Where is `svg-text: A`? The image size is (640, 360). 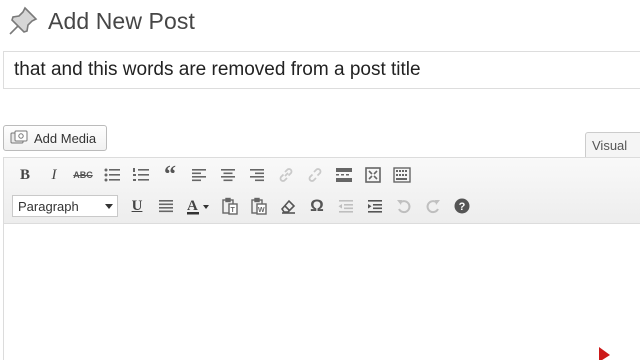
svg-text: A is located at coordinates (192, 206).